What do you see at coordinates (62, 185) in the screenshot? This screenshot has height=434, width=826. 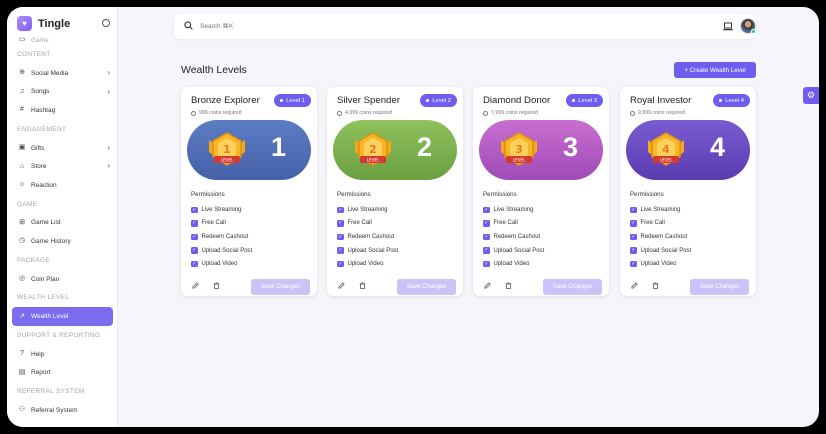 I see `sidebar-item-reaction: ☺ Reaction` at bounding box center [62, 185].